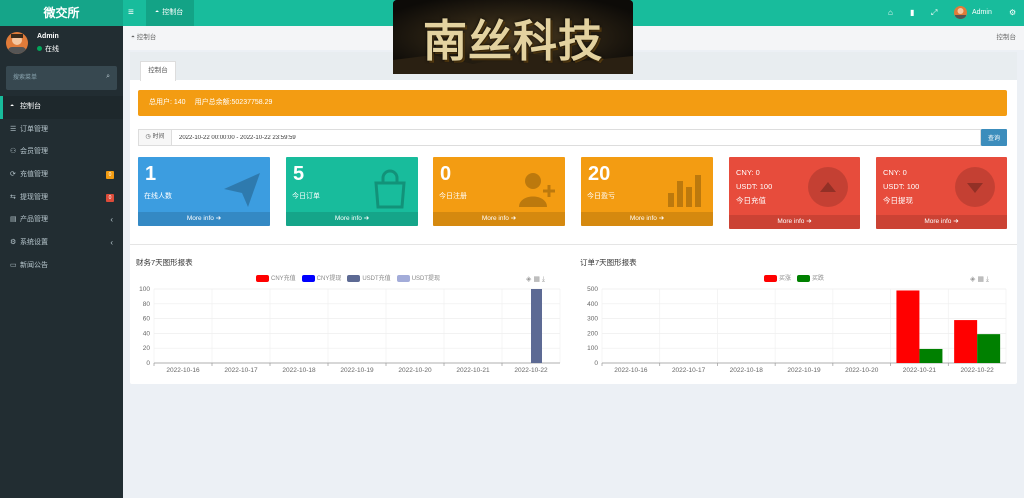  I want to click on query-button: 查询, so click(994, 137).